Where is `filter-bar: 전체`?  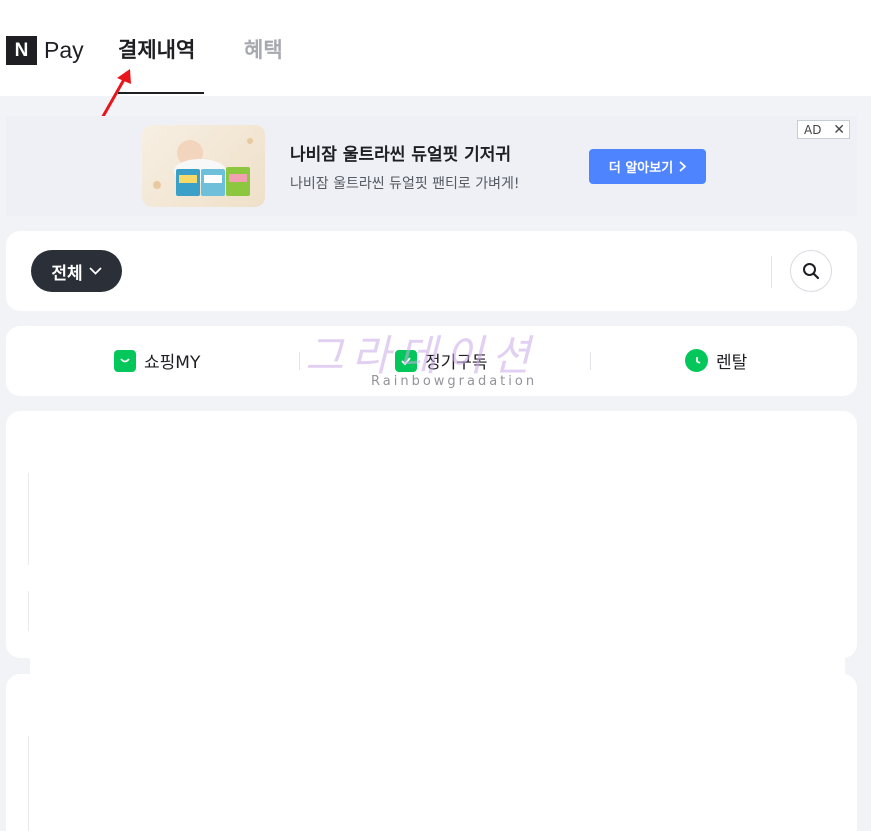 filter-bar: 전체 is located at coordinates (431, 271).